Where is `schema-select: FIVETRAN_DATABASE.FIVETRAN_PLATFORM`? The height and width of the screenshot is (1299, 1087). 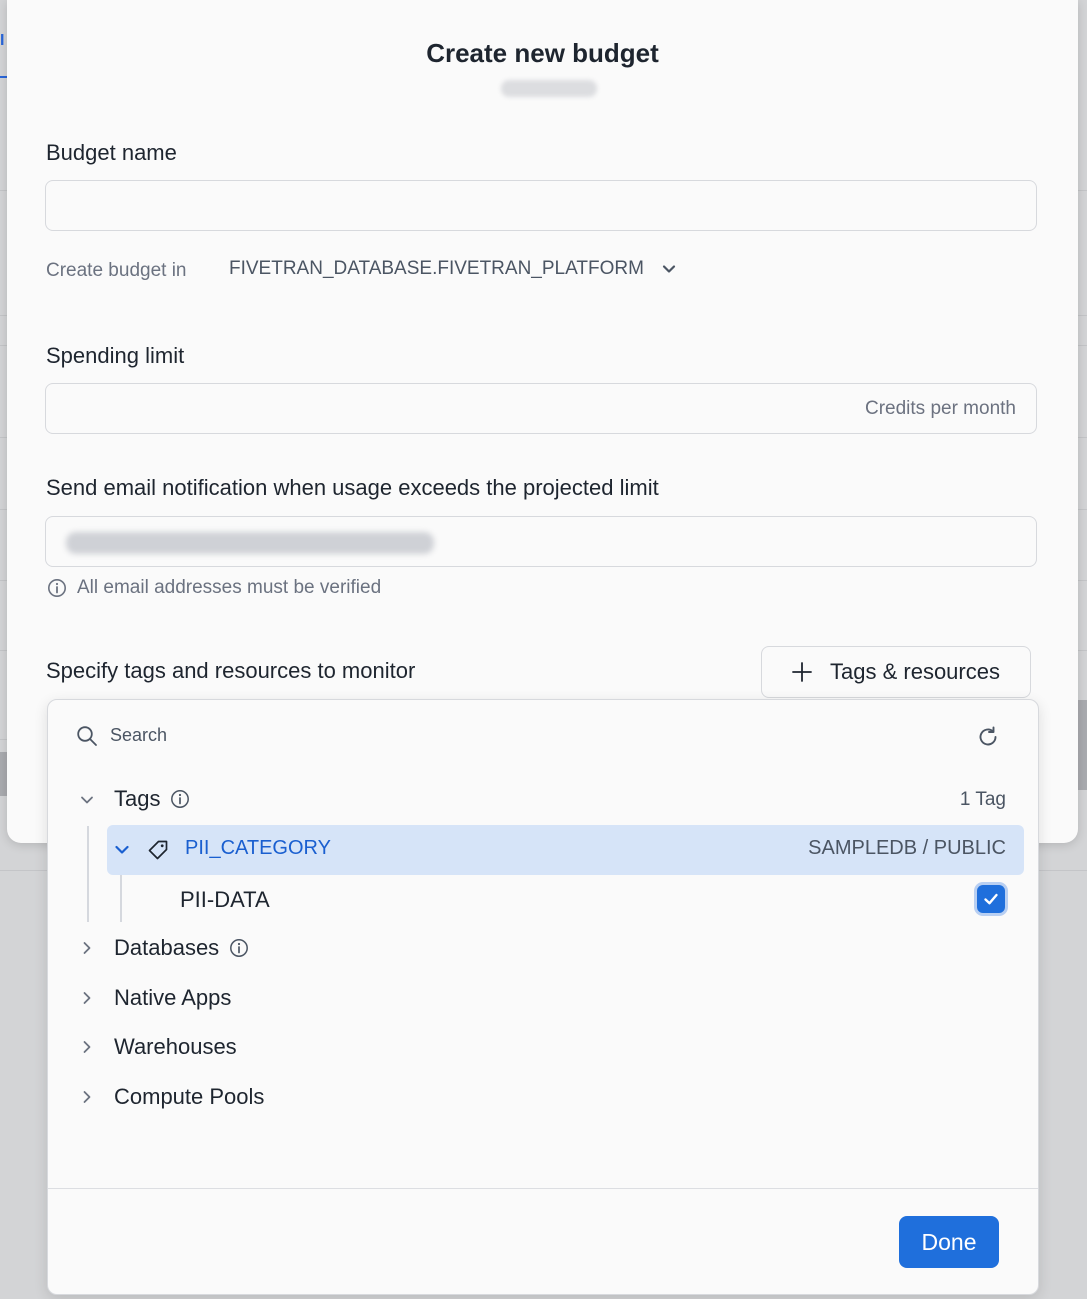
schema-select: FIVETRAN_DATABASE.FIVETRAN_PLATFORM is located at coordinates (452, 269).